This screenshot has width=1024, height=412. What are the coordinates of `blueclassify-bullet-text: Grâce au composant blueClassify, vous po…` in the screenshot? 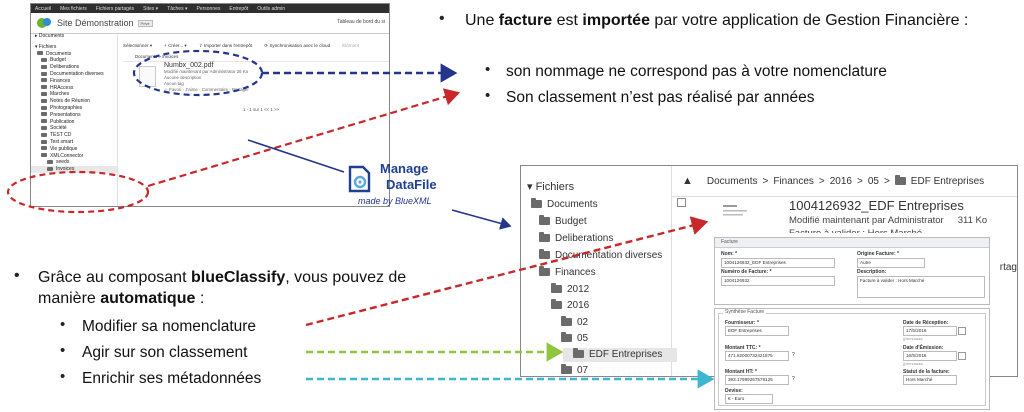 It's located at (222, 288).